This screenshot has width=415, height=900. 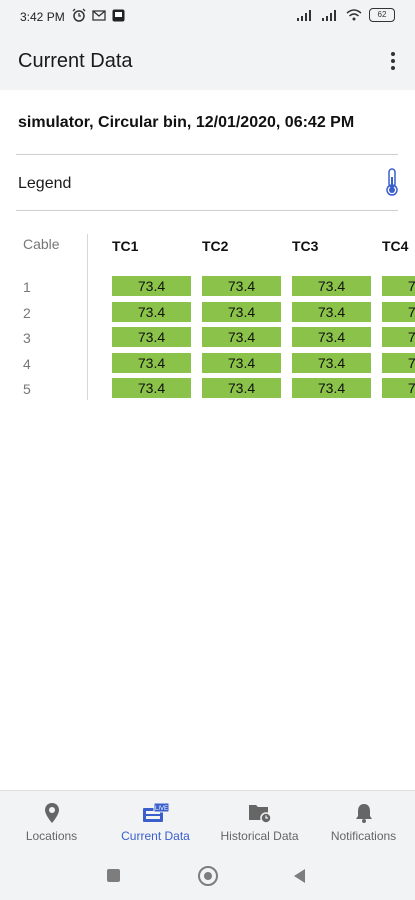 I want to click on back-icon, so click(x=299, y=876).